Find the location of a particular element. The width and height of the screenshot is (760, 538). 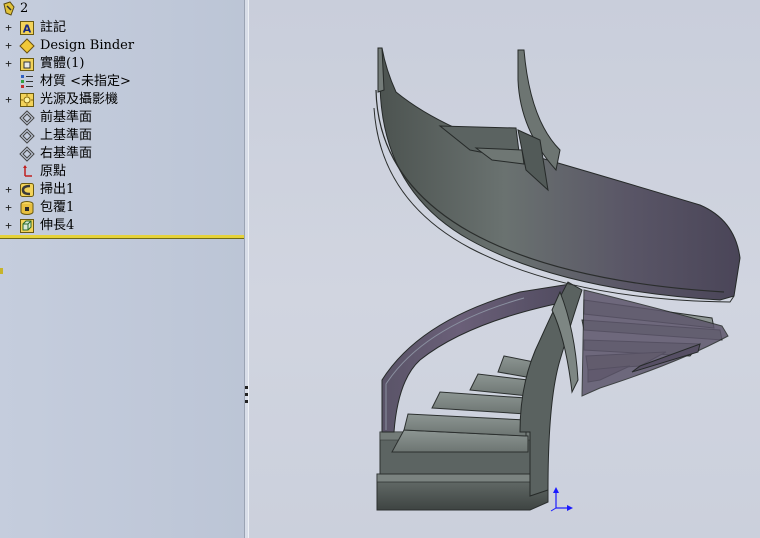

tree-item-label: 光源及攝影機 is located at coordinates (79, 99).